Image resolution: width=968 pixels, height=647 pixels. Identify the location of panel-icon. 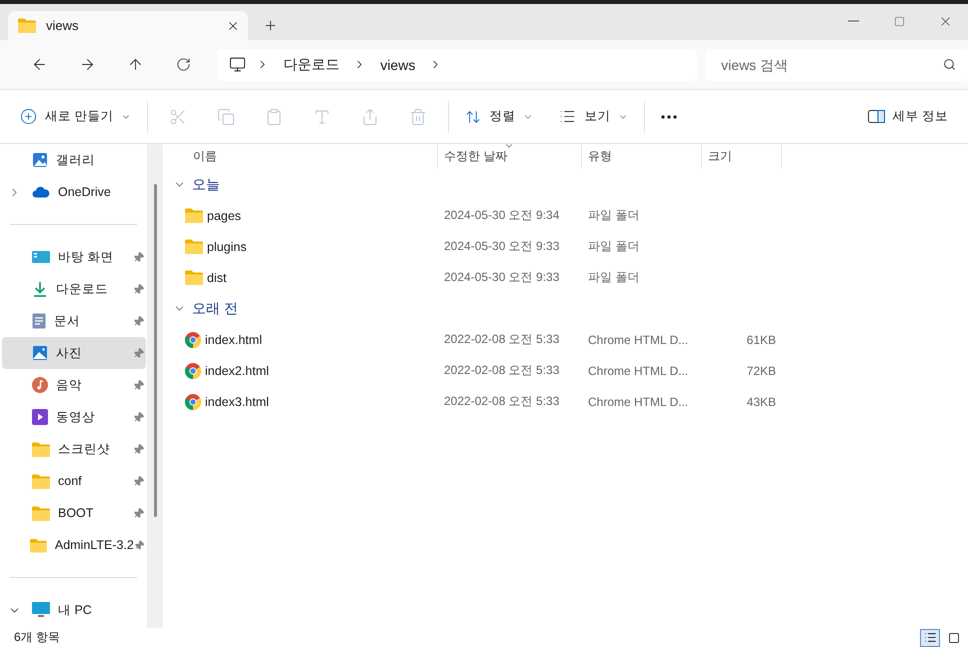
(876, 116).